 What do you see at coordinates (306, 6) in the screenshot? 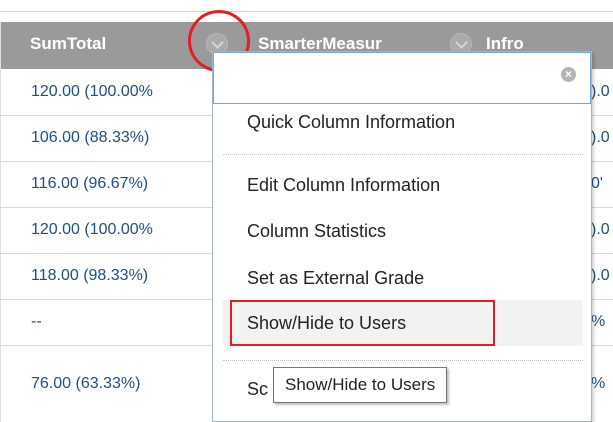
I see `top-strip` at bounding box center [306, 6].